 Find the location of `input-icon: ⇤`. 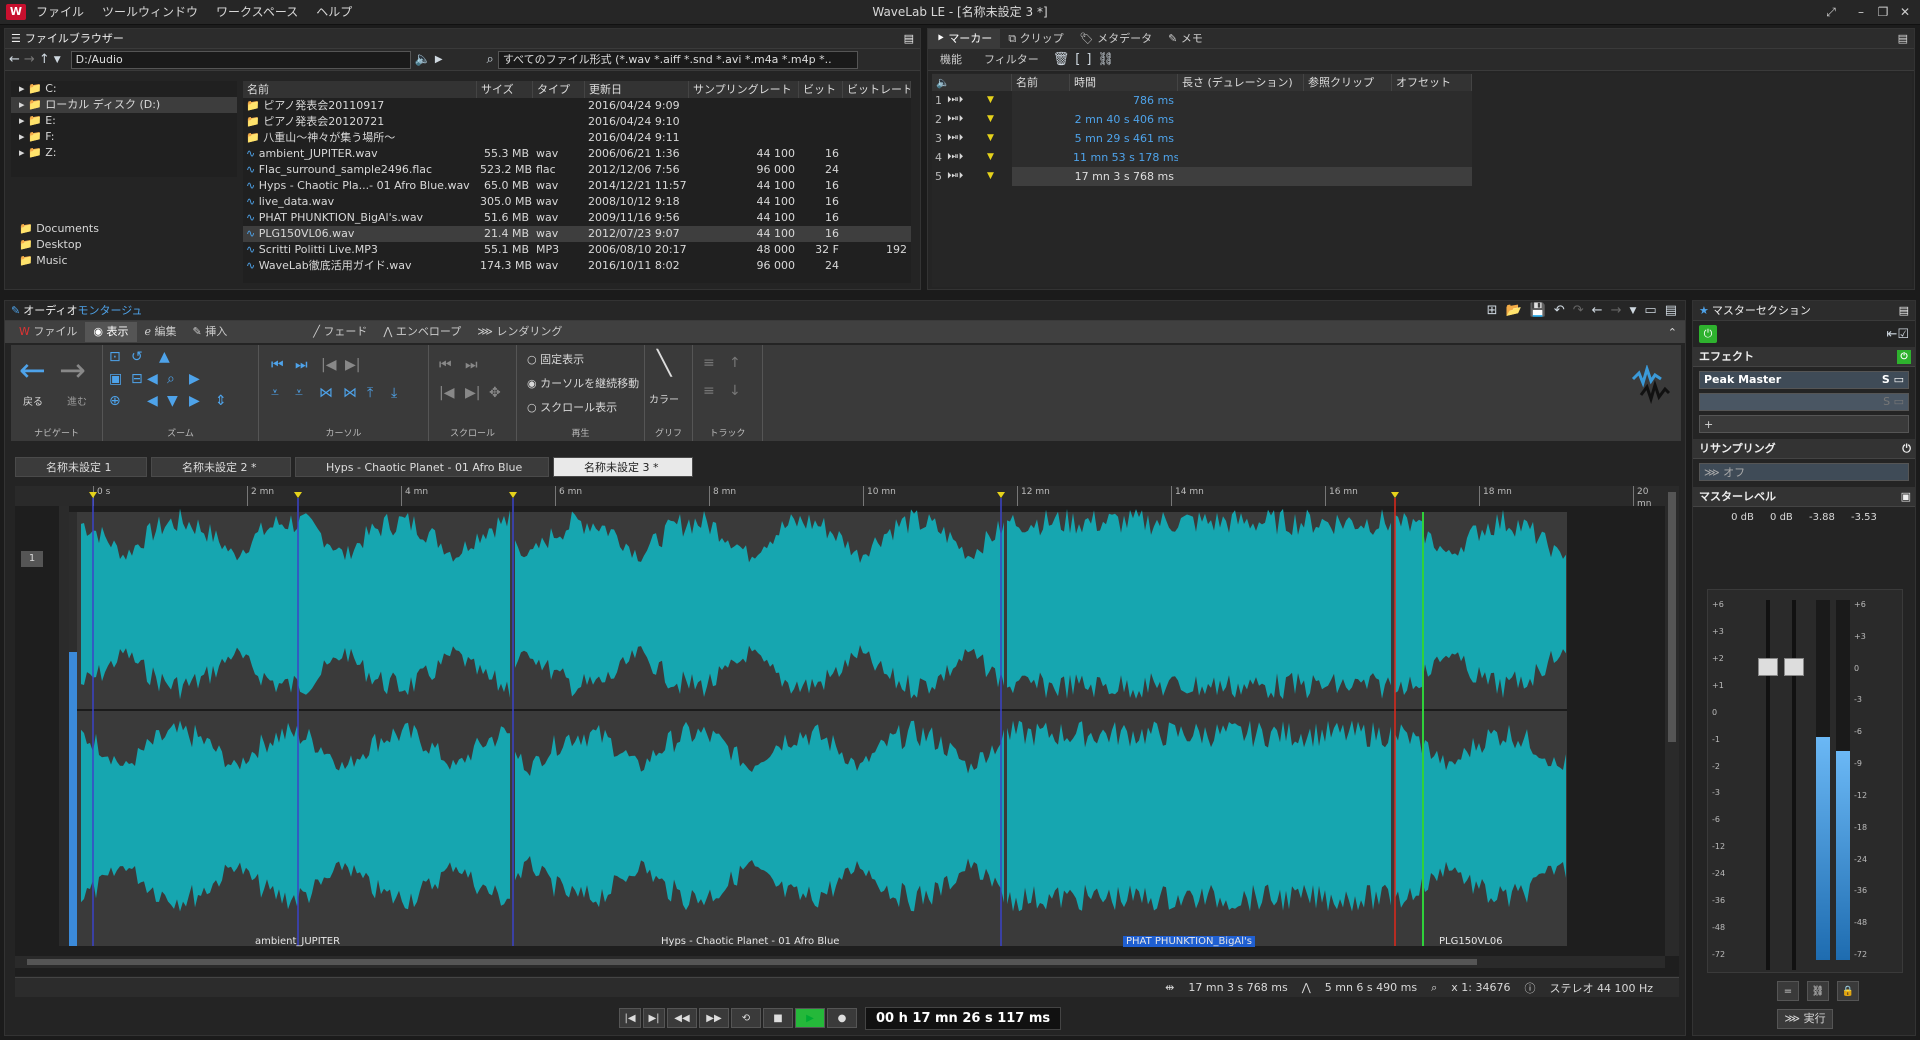

input-icon: ⇤ is located at coordinates (1891, 334).